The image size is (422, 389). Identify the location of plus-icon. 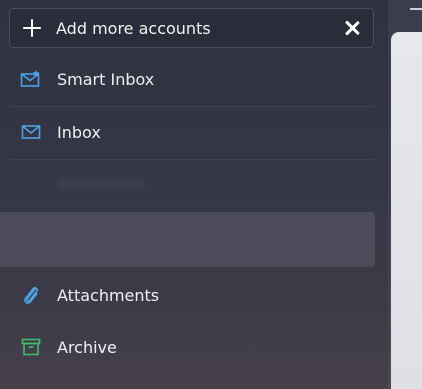
(32, 28).